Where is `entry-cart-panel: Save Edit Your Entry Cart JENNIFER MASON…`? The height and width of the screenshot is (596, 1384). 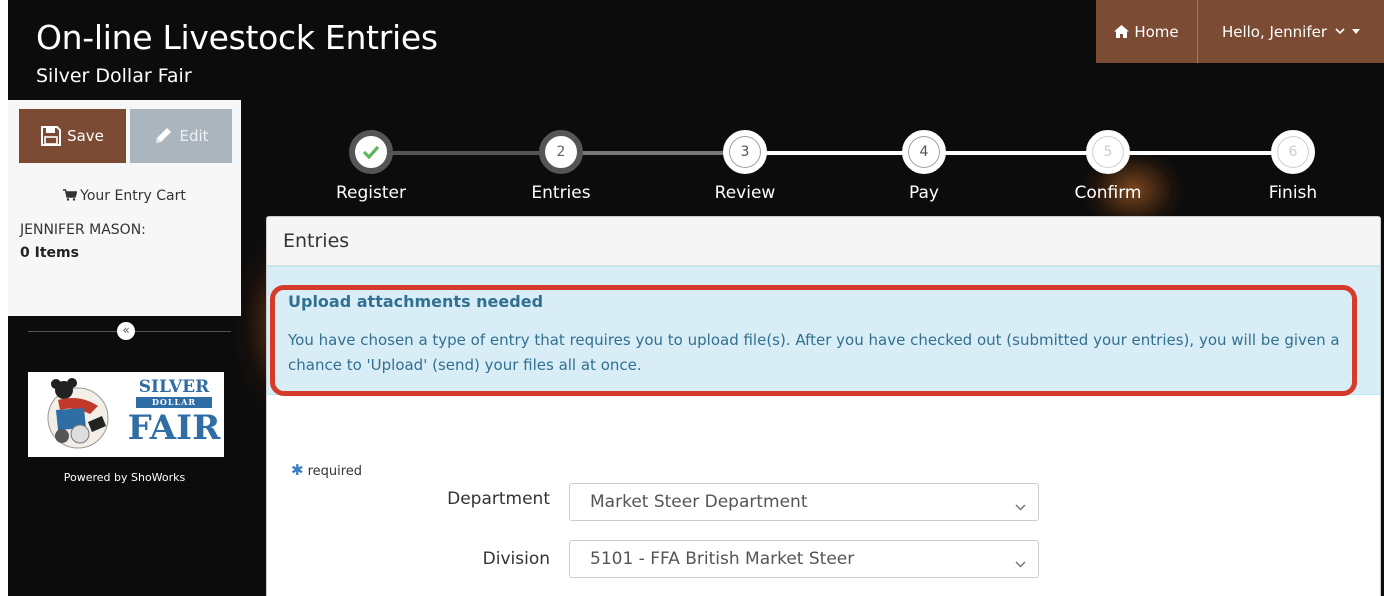
entry-cart-panel: Save Edit Your Entry Cart JENNIFER MASON… is located at coordinates (124, 208).